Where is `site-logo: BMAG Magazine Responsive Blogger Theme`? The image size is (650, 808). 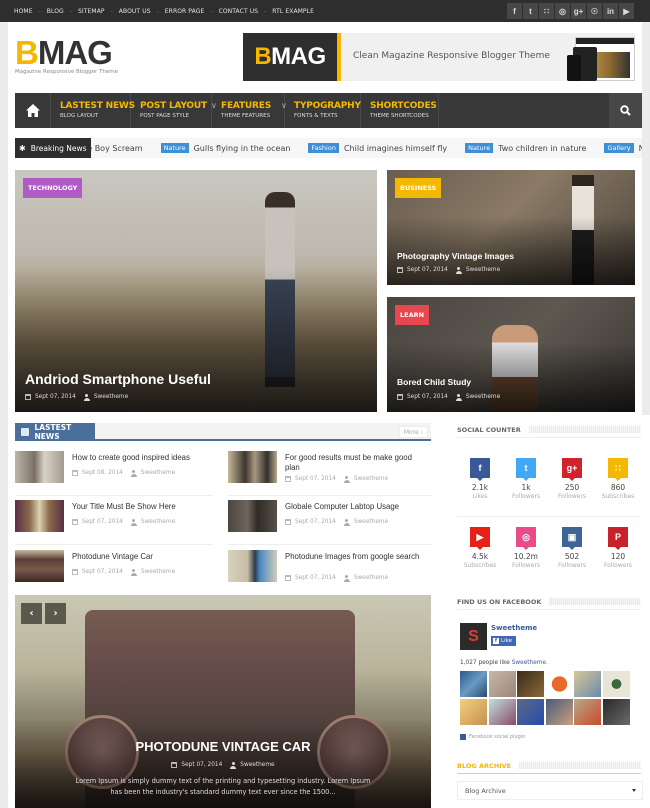
site-logo: BMAG Magazine Responsive Blogger Theme is located at coordinates (66, 55).